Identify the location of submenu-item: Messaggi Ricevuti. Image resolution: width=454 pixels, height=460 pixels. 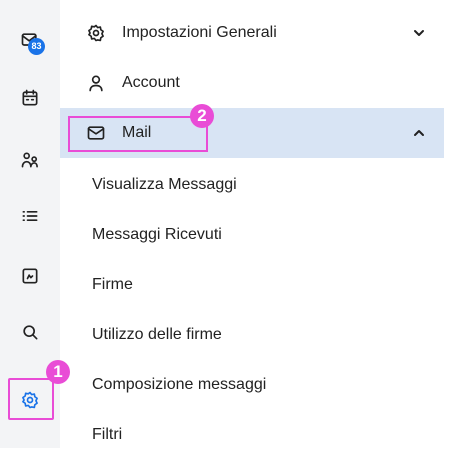
(252, 235).